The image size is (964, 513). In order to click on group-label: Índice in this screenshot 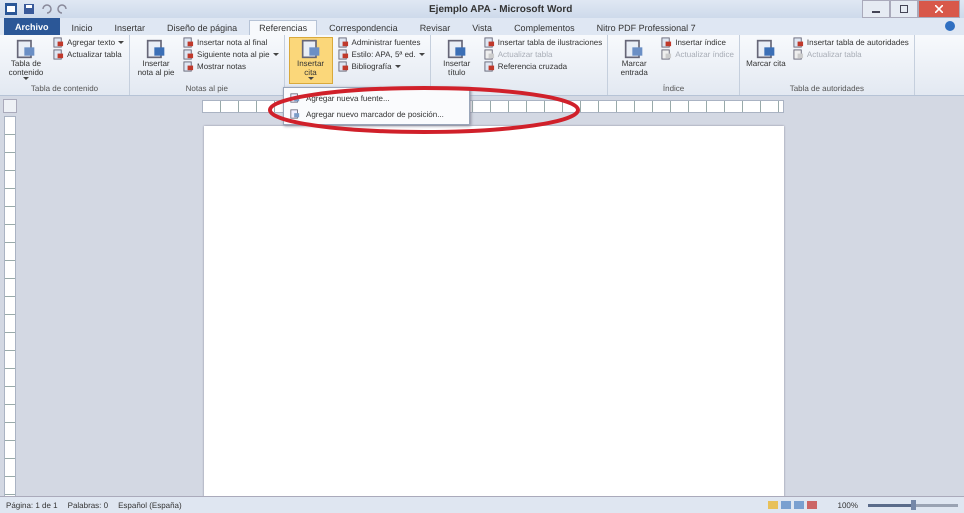, I will do `click(673, 88)`.